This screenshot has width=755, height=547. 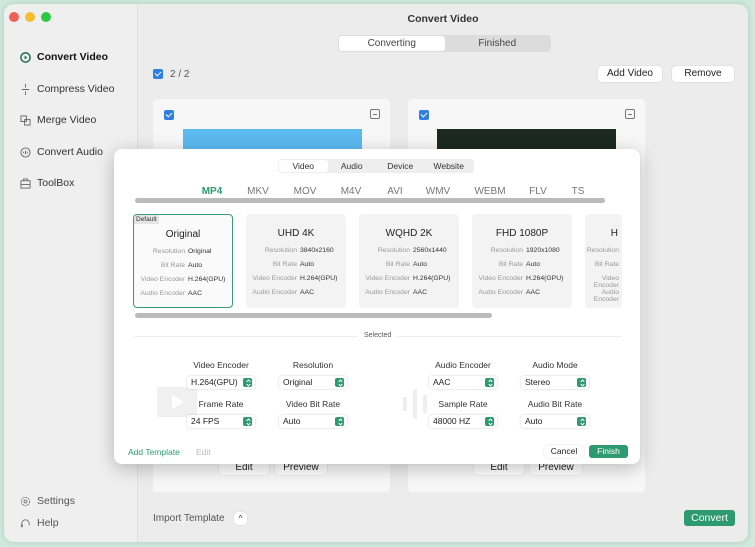 I want to click on default-badge: Default, so click(x=146, y=219).